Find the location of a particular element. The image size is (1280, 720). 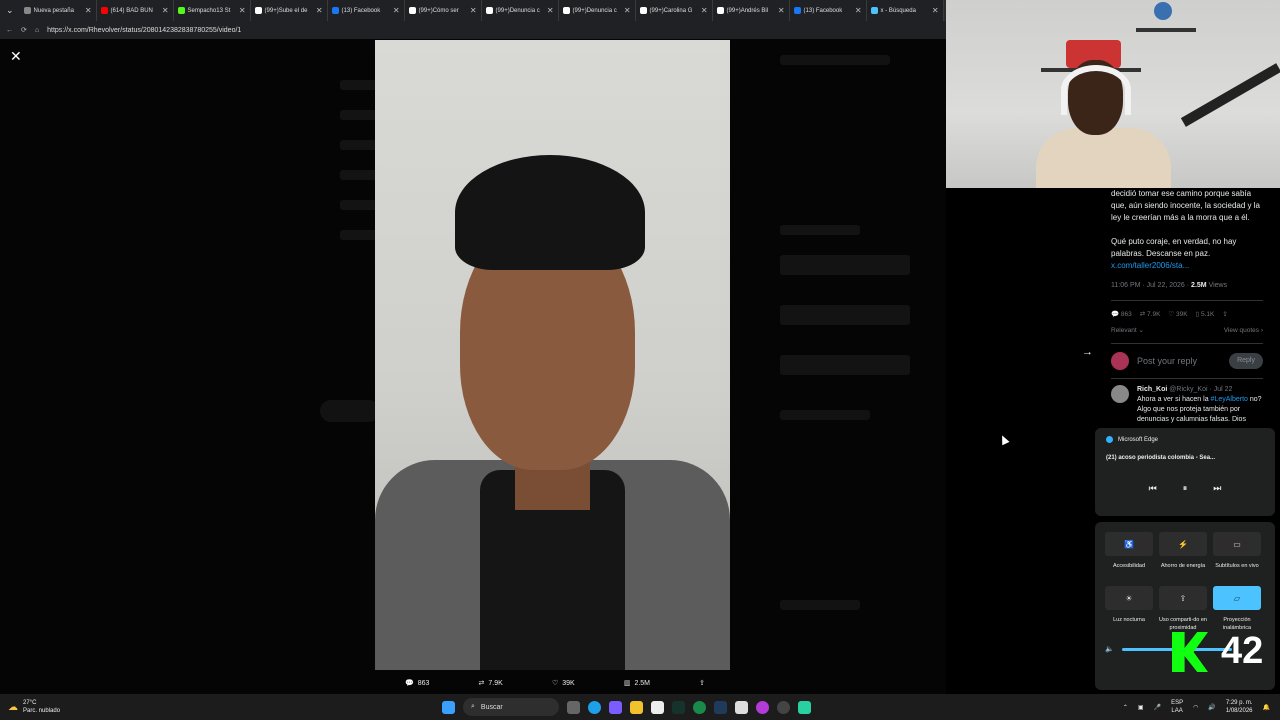

view-quotes-link: View quotes › is located at coordinates (1243, 331).